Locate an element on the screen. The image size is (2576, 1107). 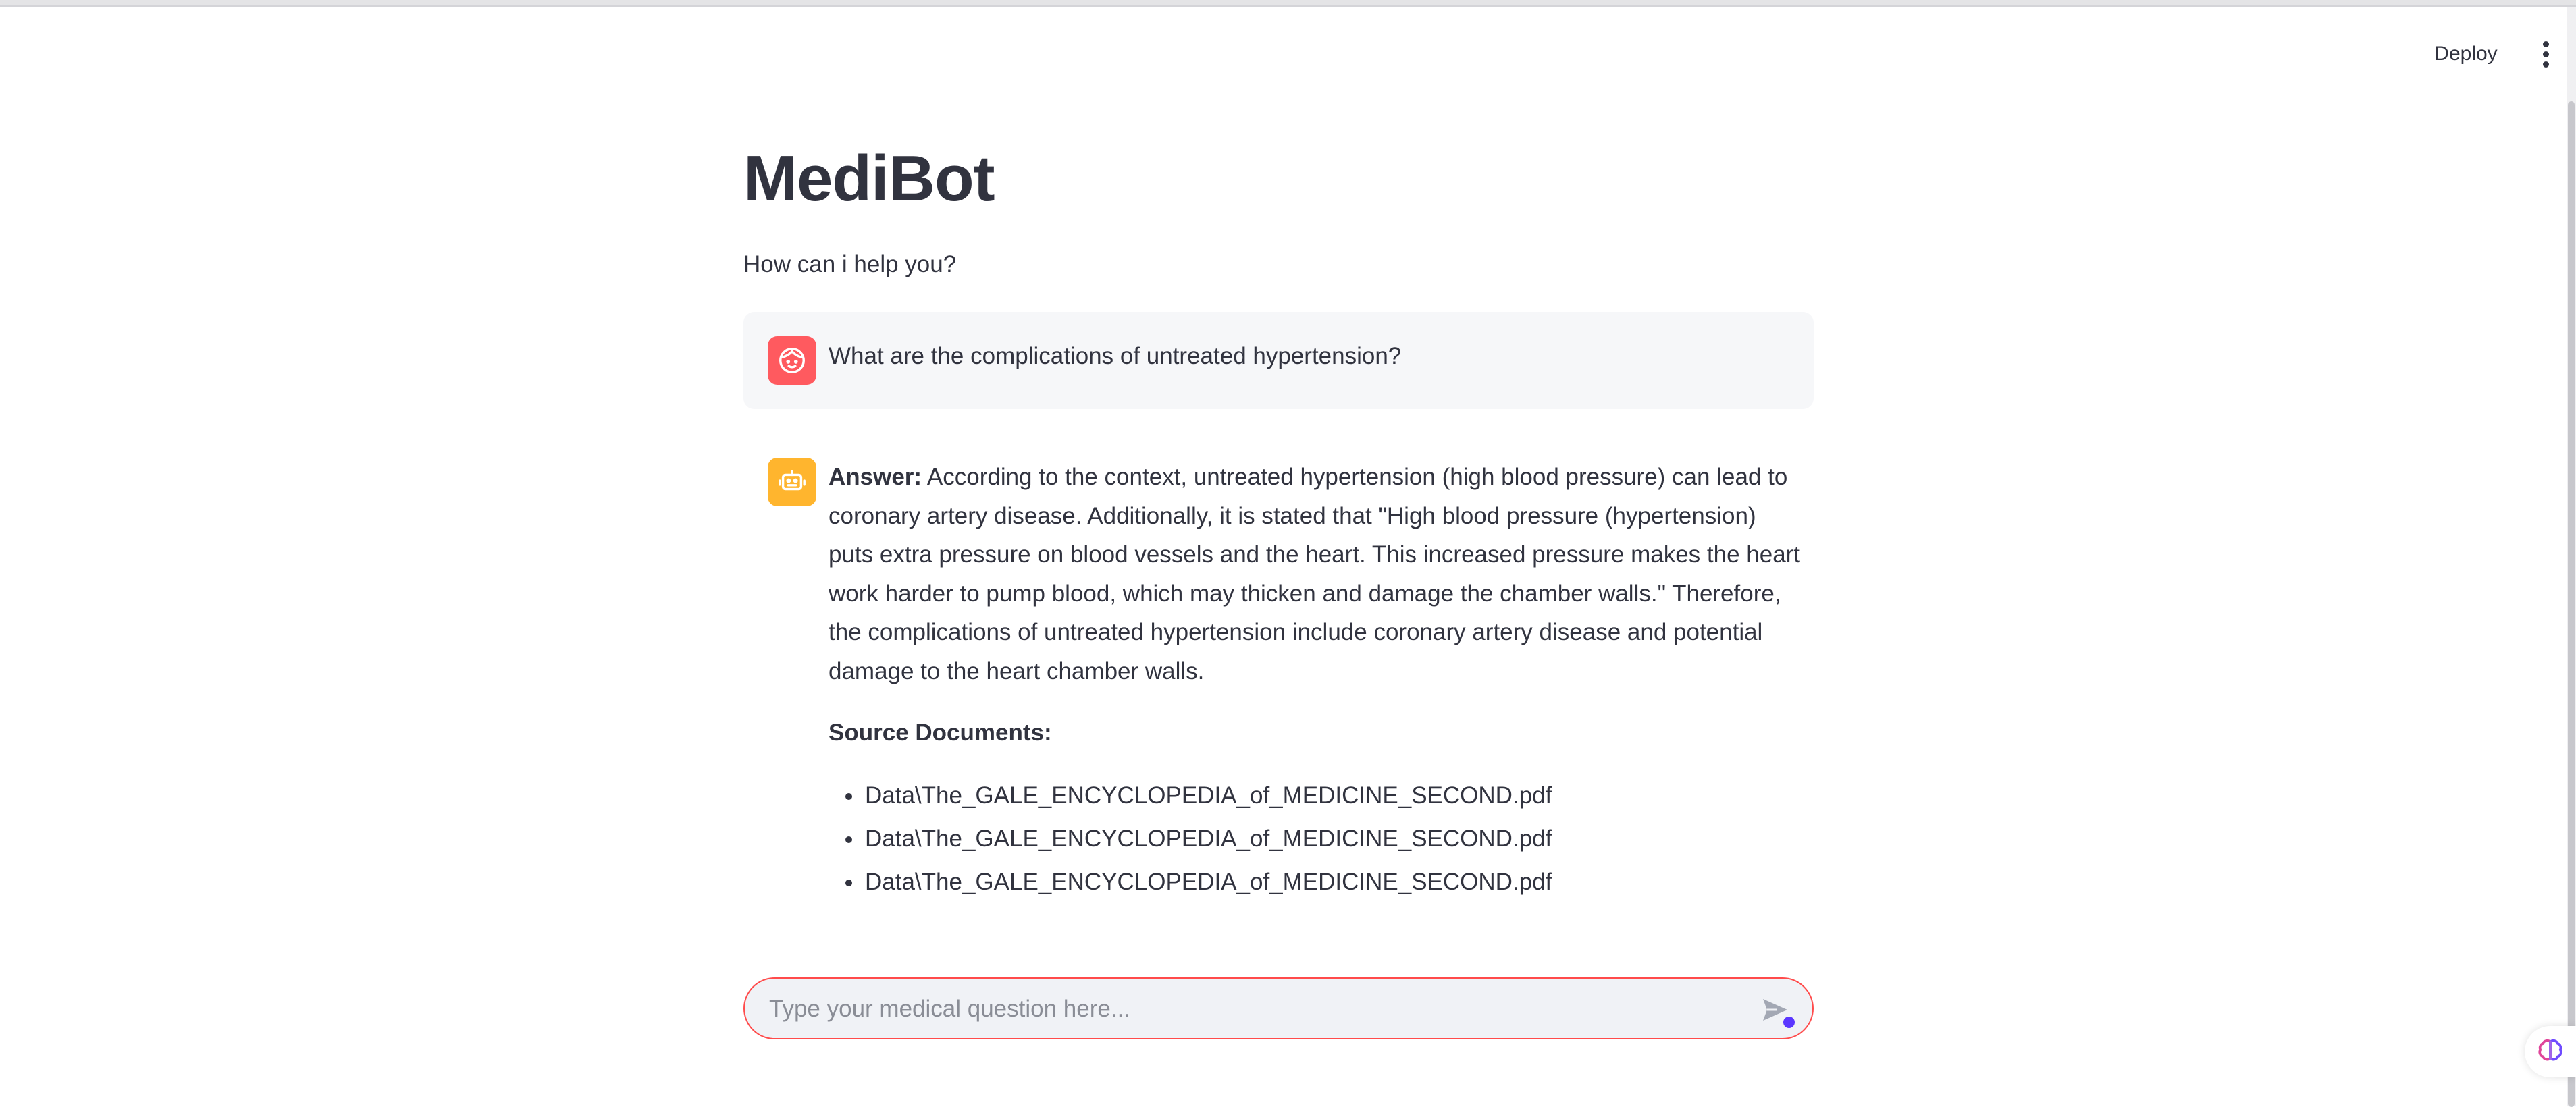
chat-input-container is located at coordinates (1278, 1008).